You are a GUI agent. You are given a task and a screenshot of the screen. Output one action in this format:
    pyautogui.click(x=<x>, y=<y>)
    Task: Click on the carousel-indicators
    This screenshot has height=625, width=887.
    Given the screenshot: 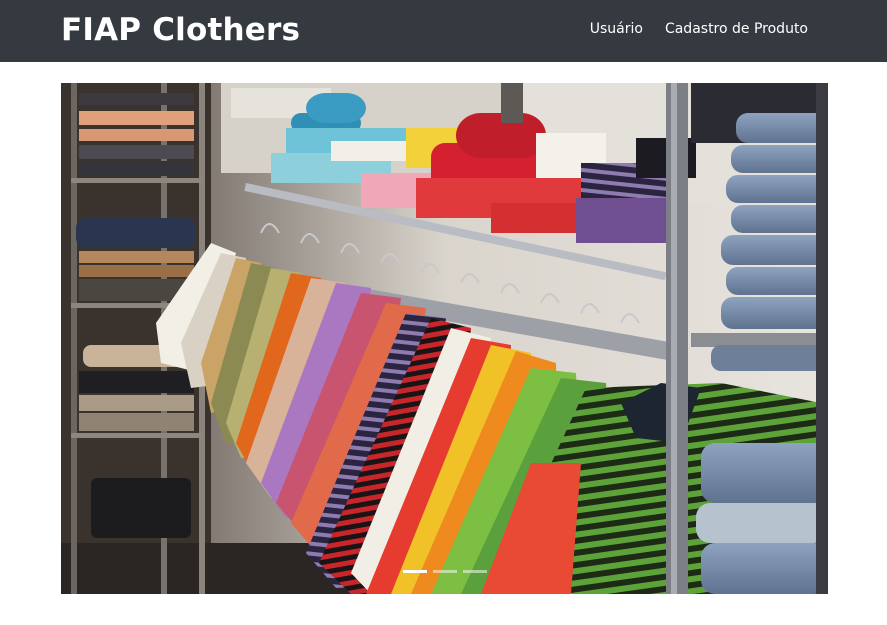 What is the action you would take?
    pyautogui.click(x=444, y=571)
    